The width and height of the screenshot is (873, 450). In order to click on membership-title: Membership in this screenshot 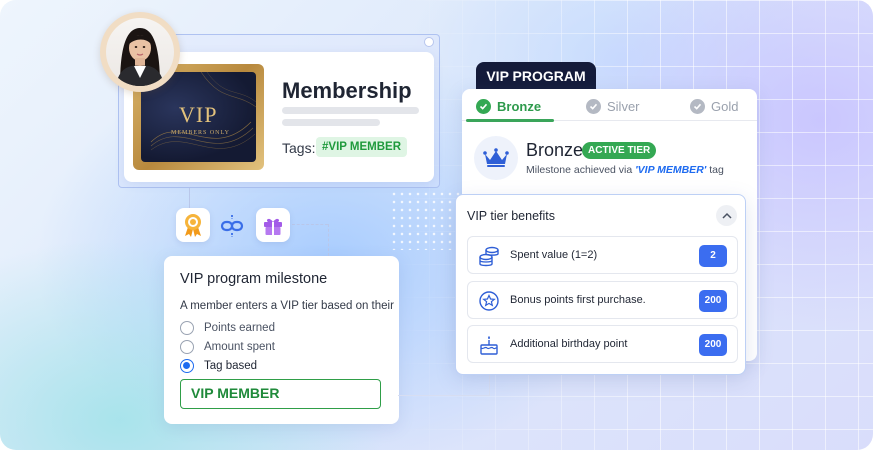, I will do `click(347, 90)`.